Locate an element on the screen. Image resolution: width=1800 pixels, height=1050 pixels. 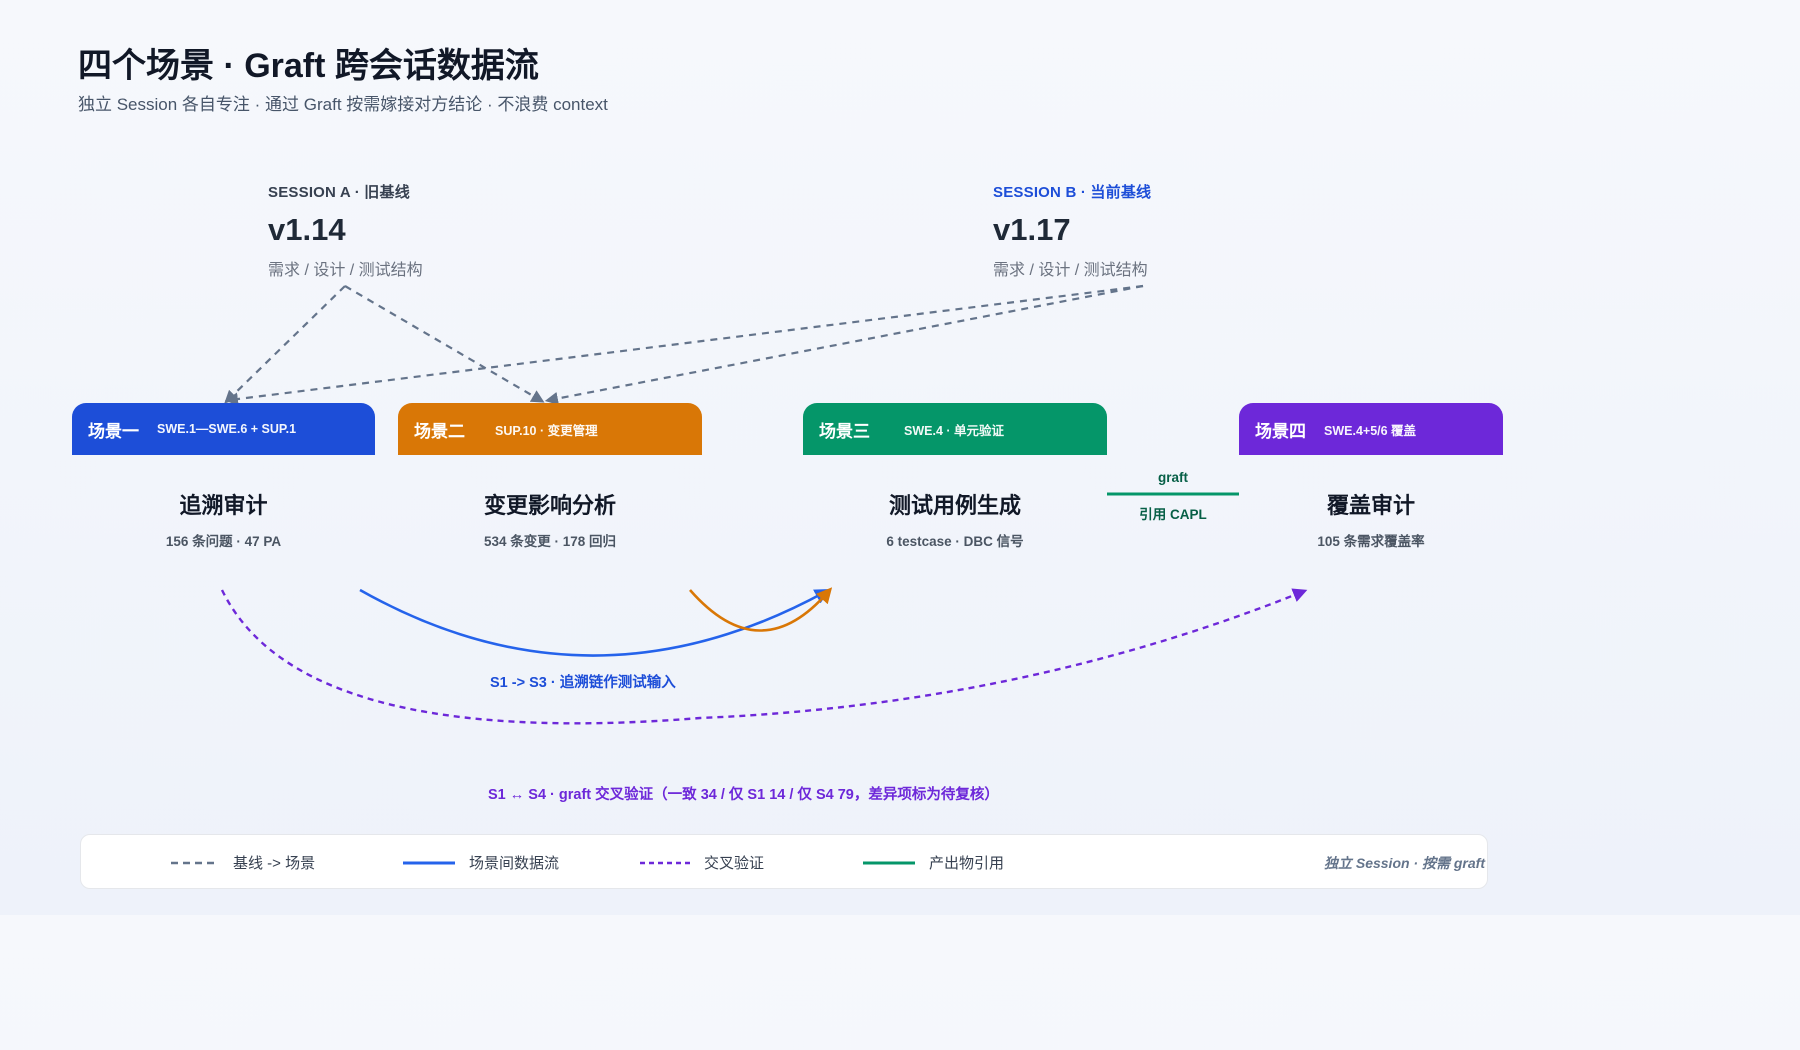
scene1-tab: 场景一 SWE.1—SWE.6 + SUP.1 is located at coordinates (223, 429).